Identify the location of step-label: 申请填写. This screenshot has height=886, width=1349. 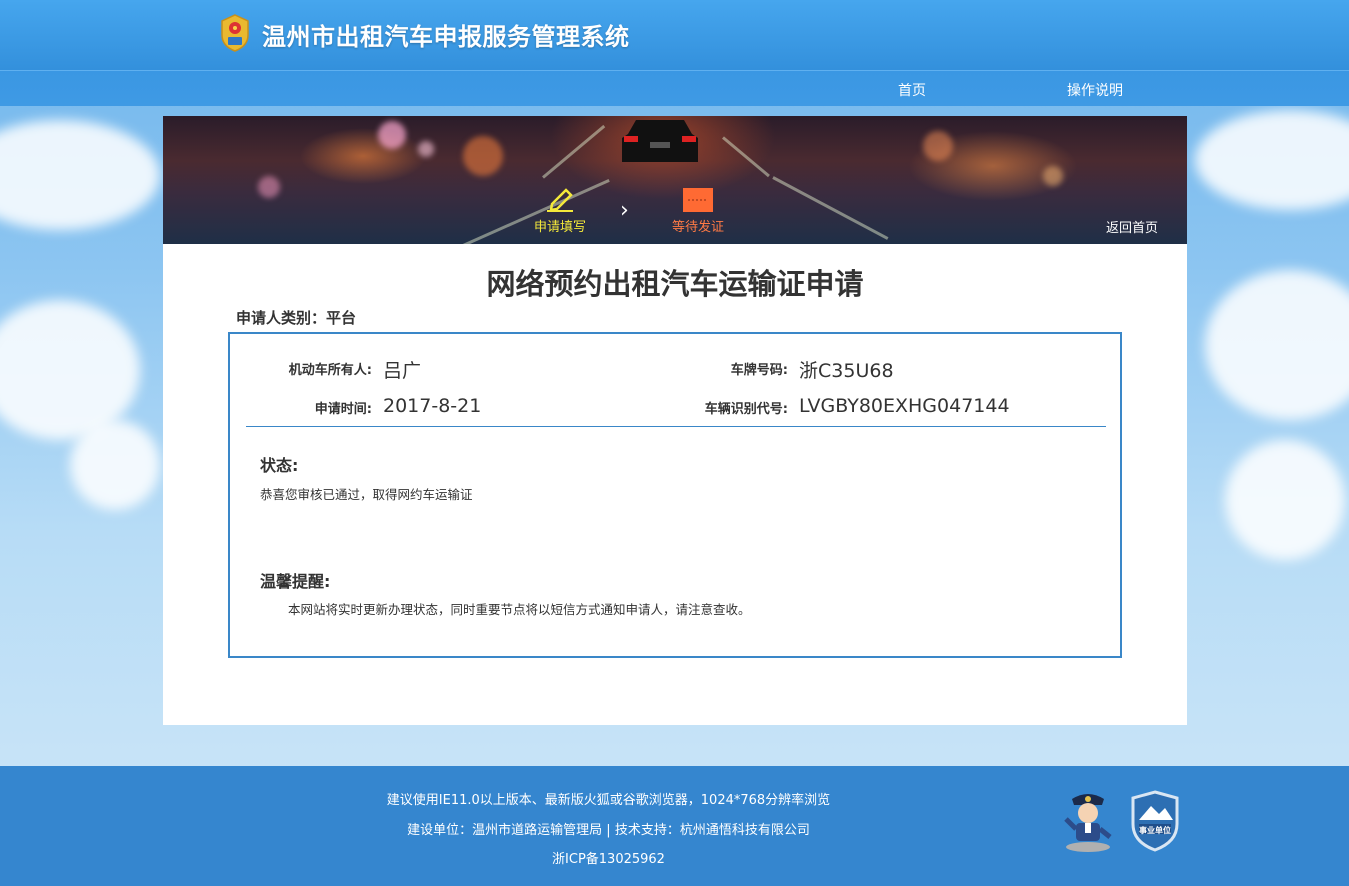
(559, 227).